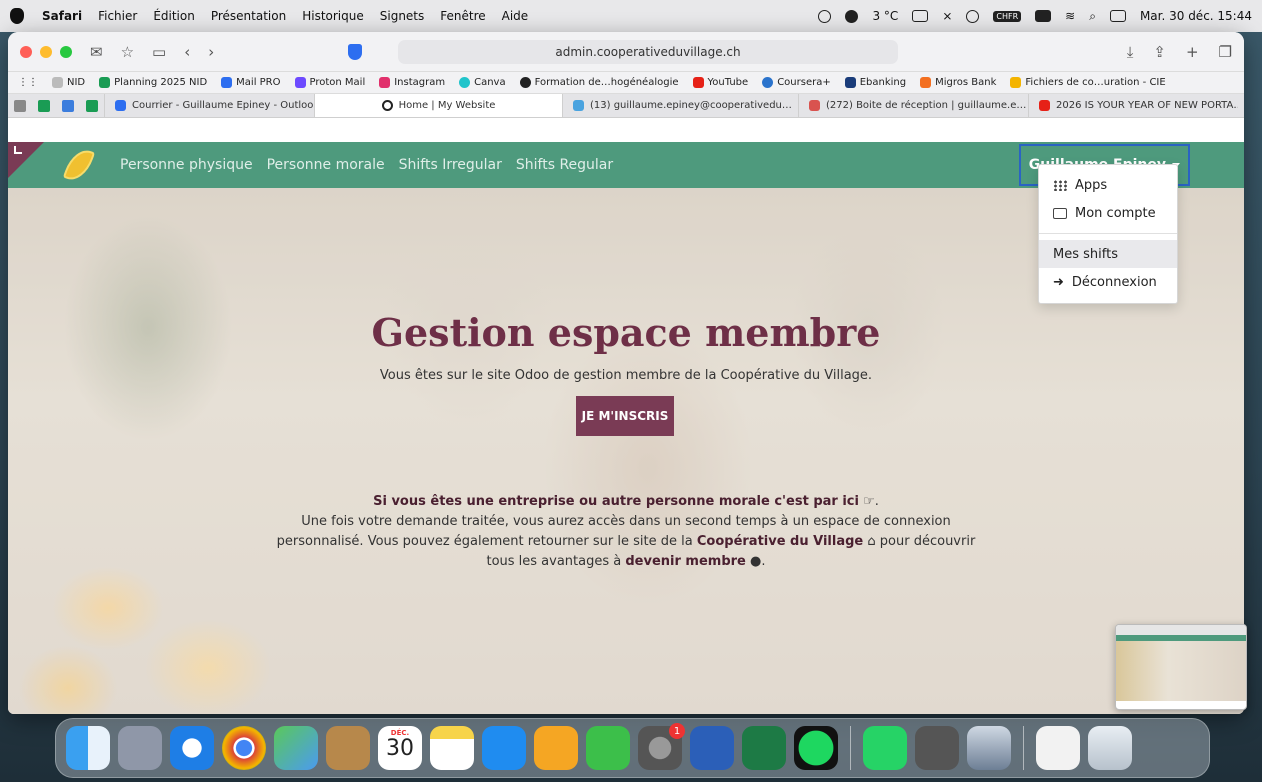 Image resolution: width=1262 pixels, height=782 pixels. What do you see at coordinates (1225, 52) in the screenshot?
I see `tab-overview-icon: ❐` at bounding box center [1225, 52].